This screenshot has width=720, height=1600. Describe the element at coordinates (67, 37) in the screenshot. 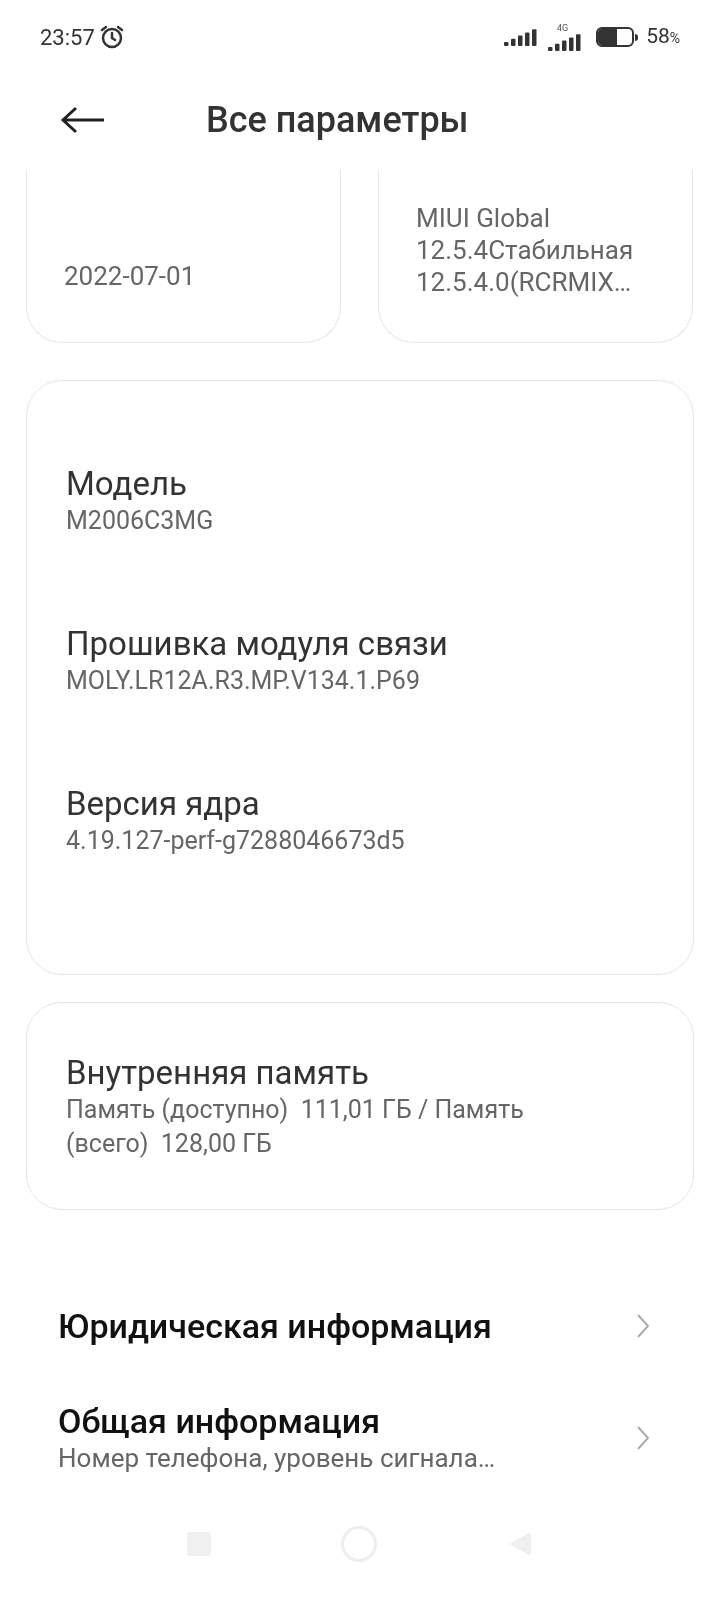

I see `clock-time: 23:57` at that location.